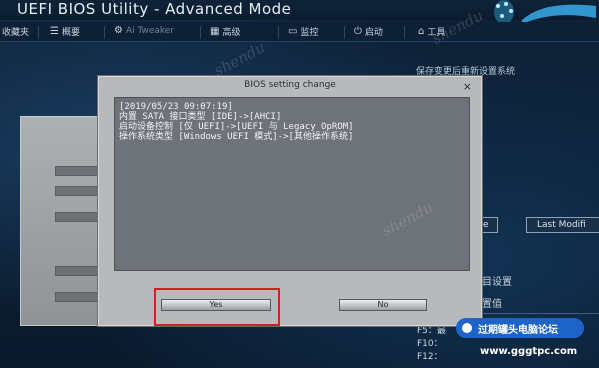 The width and height of the screenshot is (599, 368). Describe the element at coordinates (236, 127) in the screenshot. I see `log-entry: 启动设备控制 [仅 UEFI]->[UEFI 与 Legacy OpROM]` at that location.